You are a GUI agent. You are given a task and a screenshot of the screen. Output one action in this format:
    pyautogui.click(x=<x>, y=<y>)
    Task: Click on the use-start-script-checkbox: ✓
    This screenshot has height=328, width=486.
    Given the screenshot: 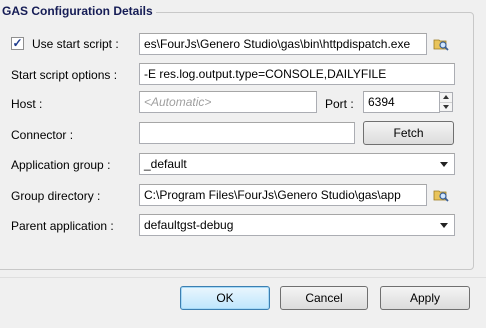 What is the action you would take?
    pyautogui.click(x=17, y=43)
    